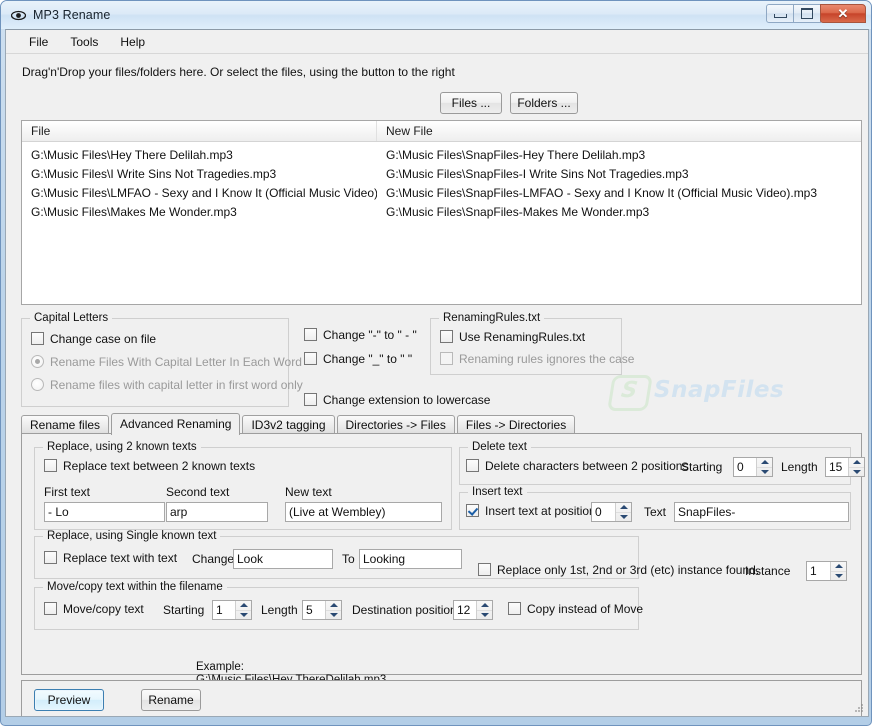 This screenshot has height=726, width=872. What do you see at coordinates (18, 15) in the screenshot?
I see `eye-icon` at bounding box center [18, 15].